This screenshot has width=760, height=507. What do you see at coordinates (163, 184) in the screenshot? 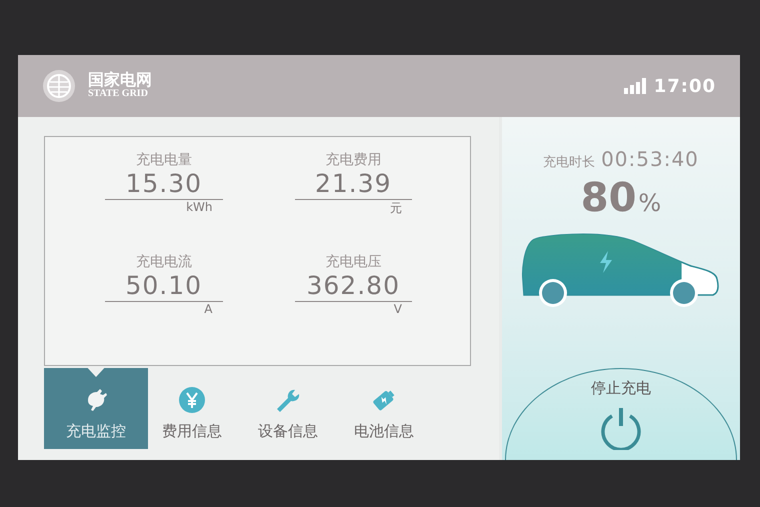
I see `metric-value: 15.30` at bounding box center [163, 184].